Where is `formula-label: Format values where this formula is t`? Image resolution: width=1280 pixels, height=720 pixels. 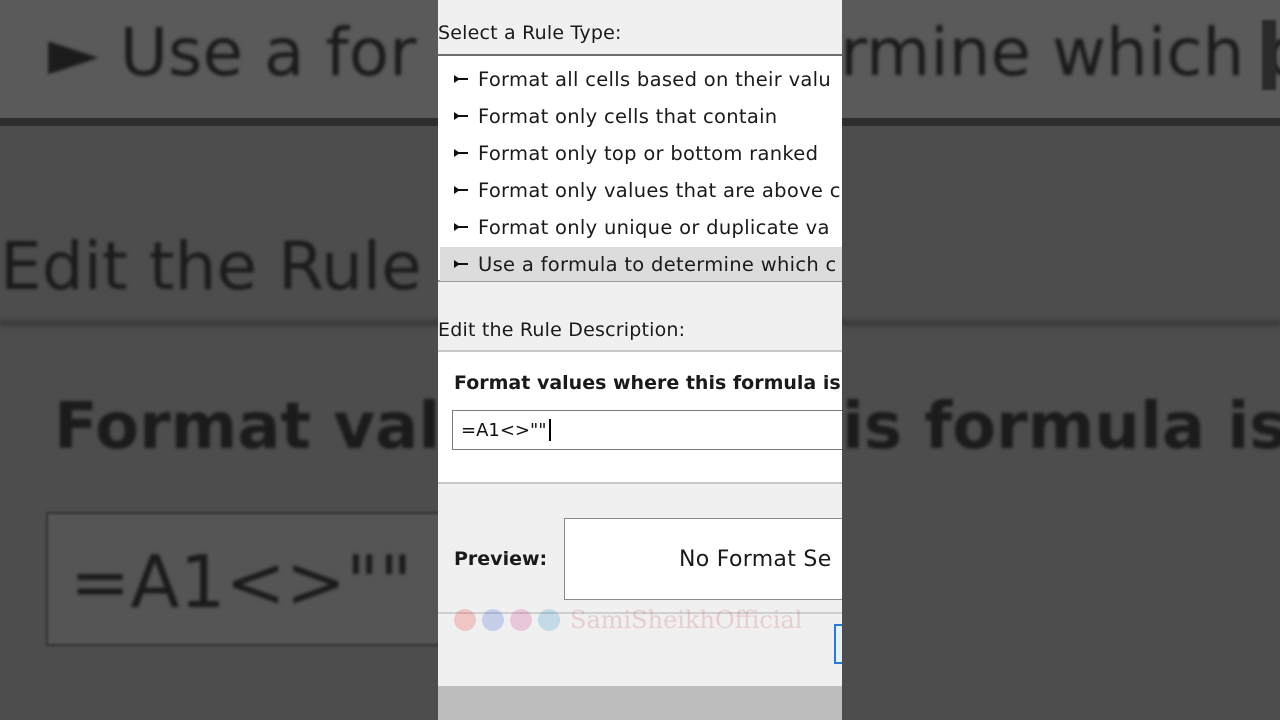 formula-label: Format values where this formula is t is located at coordinates (648, 383).